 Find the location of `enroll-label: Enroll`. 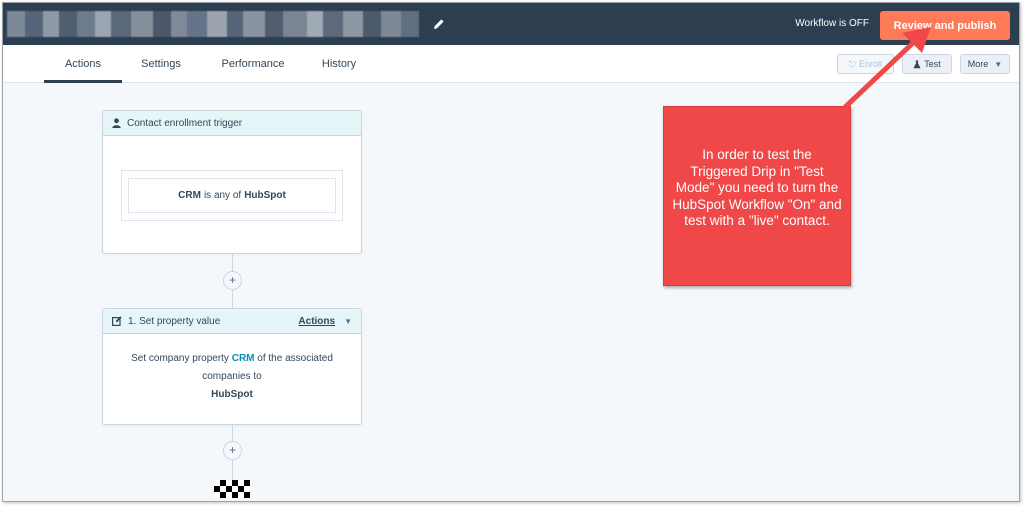

enroll-label: Enroll is located at coordinates (871, 64).